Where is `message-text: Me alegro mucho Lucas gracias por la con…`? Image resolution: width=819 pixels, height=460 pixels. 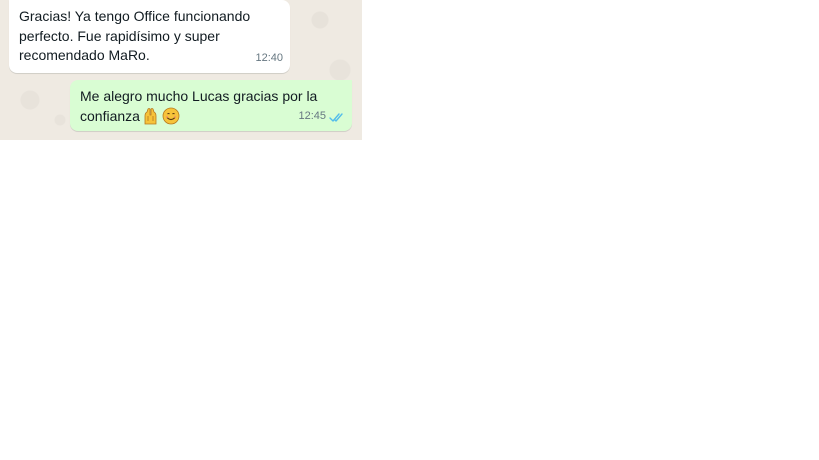 message-text: Me alegro mucho Lucas gracias por la con… is located at coordinates (199, 106).